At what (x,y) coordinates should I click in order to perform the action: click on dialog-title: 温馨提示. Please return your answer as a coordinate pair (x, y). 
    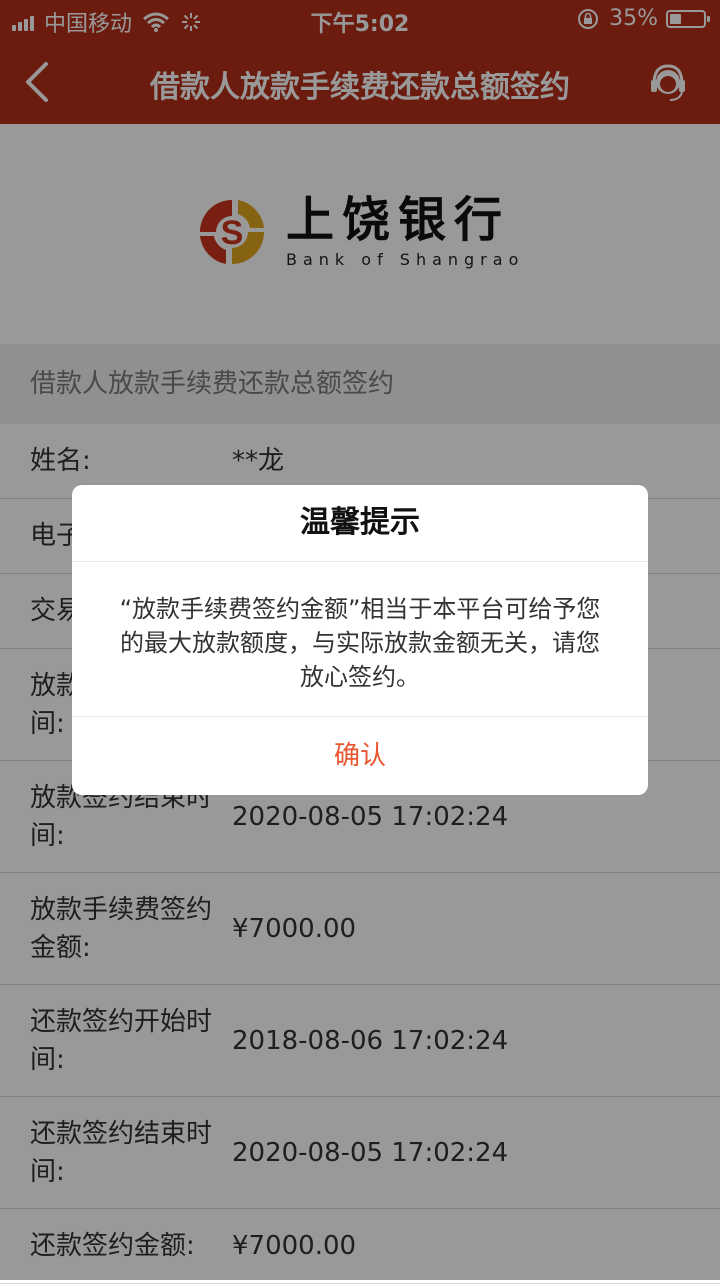
    Looking at the image, I should click on (360, 523).